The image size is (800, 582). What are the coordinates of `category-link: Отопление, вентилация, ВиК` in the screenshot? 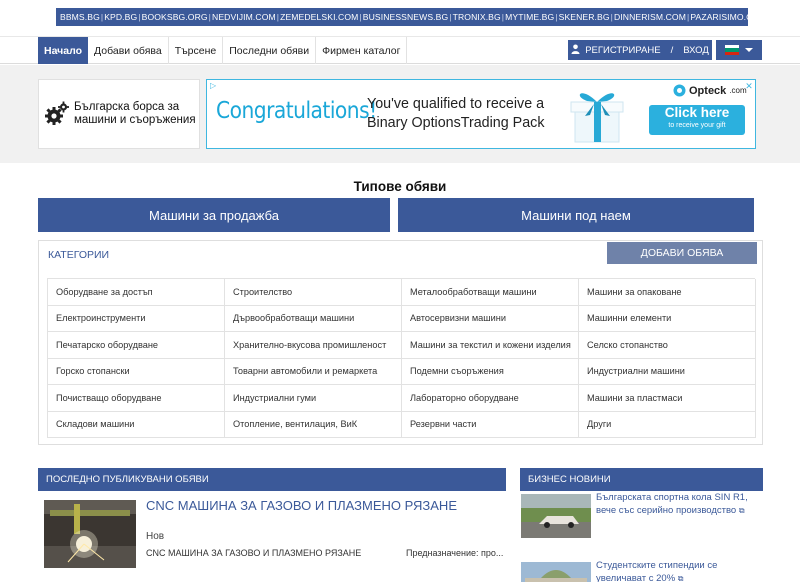 It's located at (313, 424).